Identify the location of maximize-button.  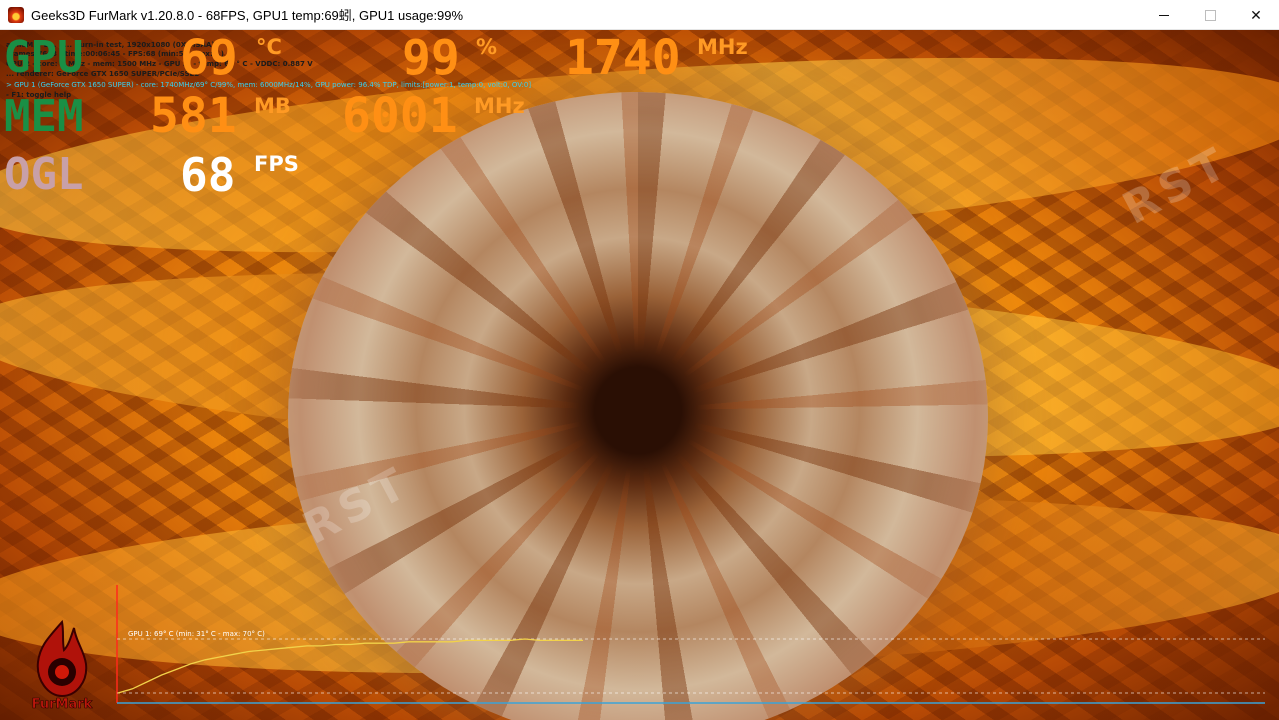
(1210, 15).